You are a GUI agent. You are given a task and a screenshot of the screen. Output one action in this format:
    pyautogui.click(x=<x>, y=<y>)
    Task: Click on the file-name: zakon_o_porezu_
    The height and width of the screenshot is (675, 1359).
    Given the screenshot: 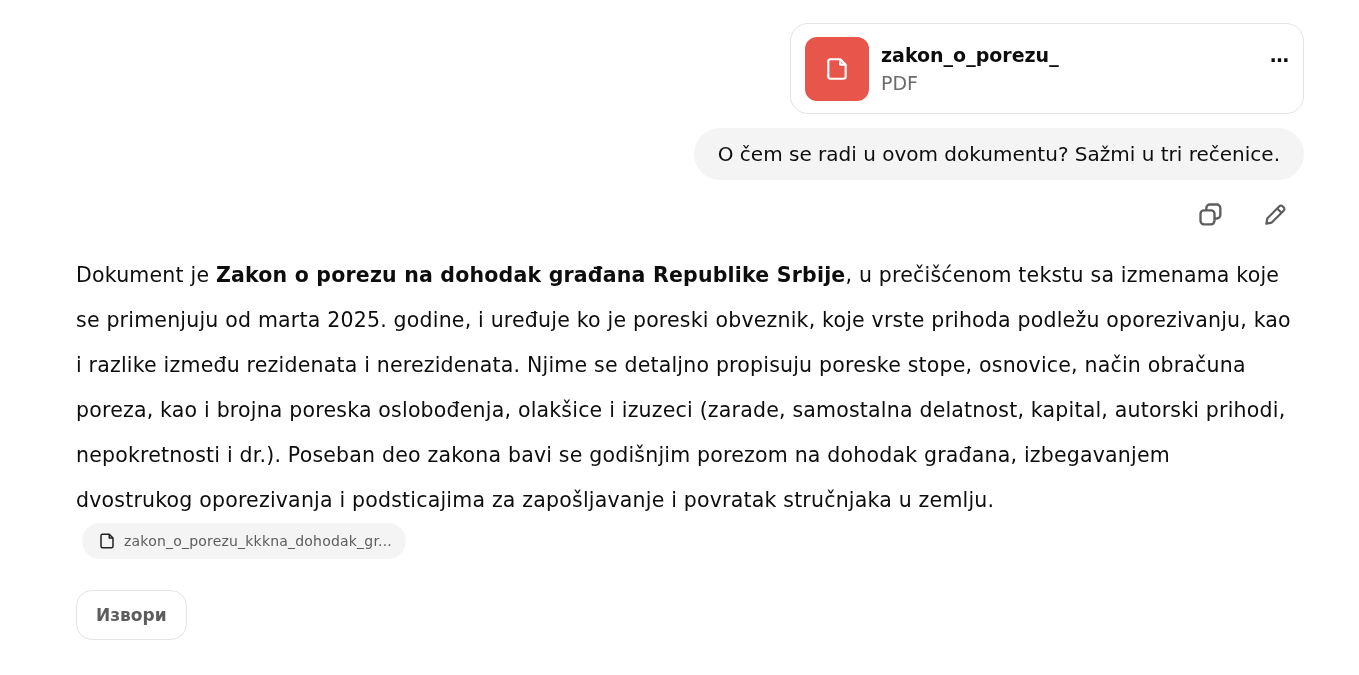 What is the action you would take?
    pyautogui.click(x=970, y=54)
    